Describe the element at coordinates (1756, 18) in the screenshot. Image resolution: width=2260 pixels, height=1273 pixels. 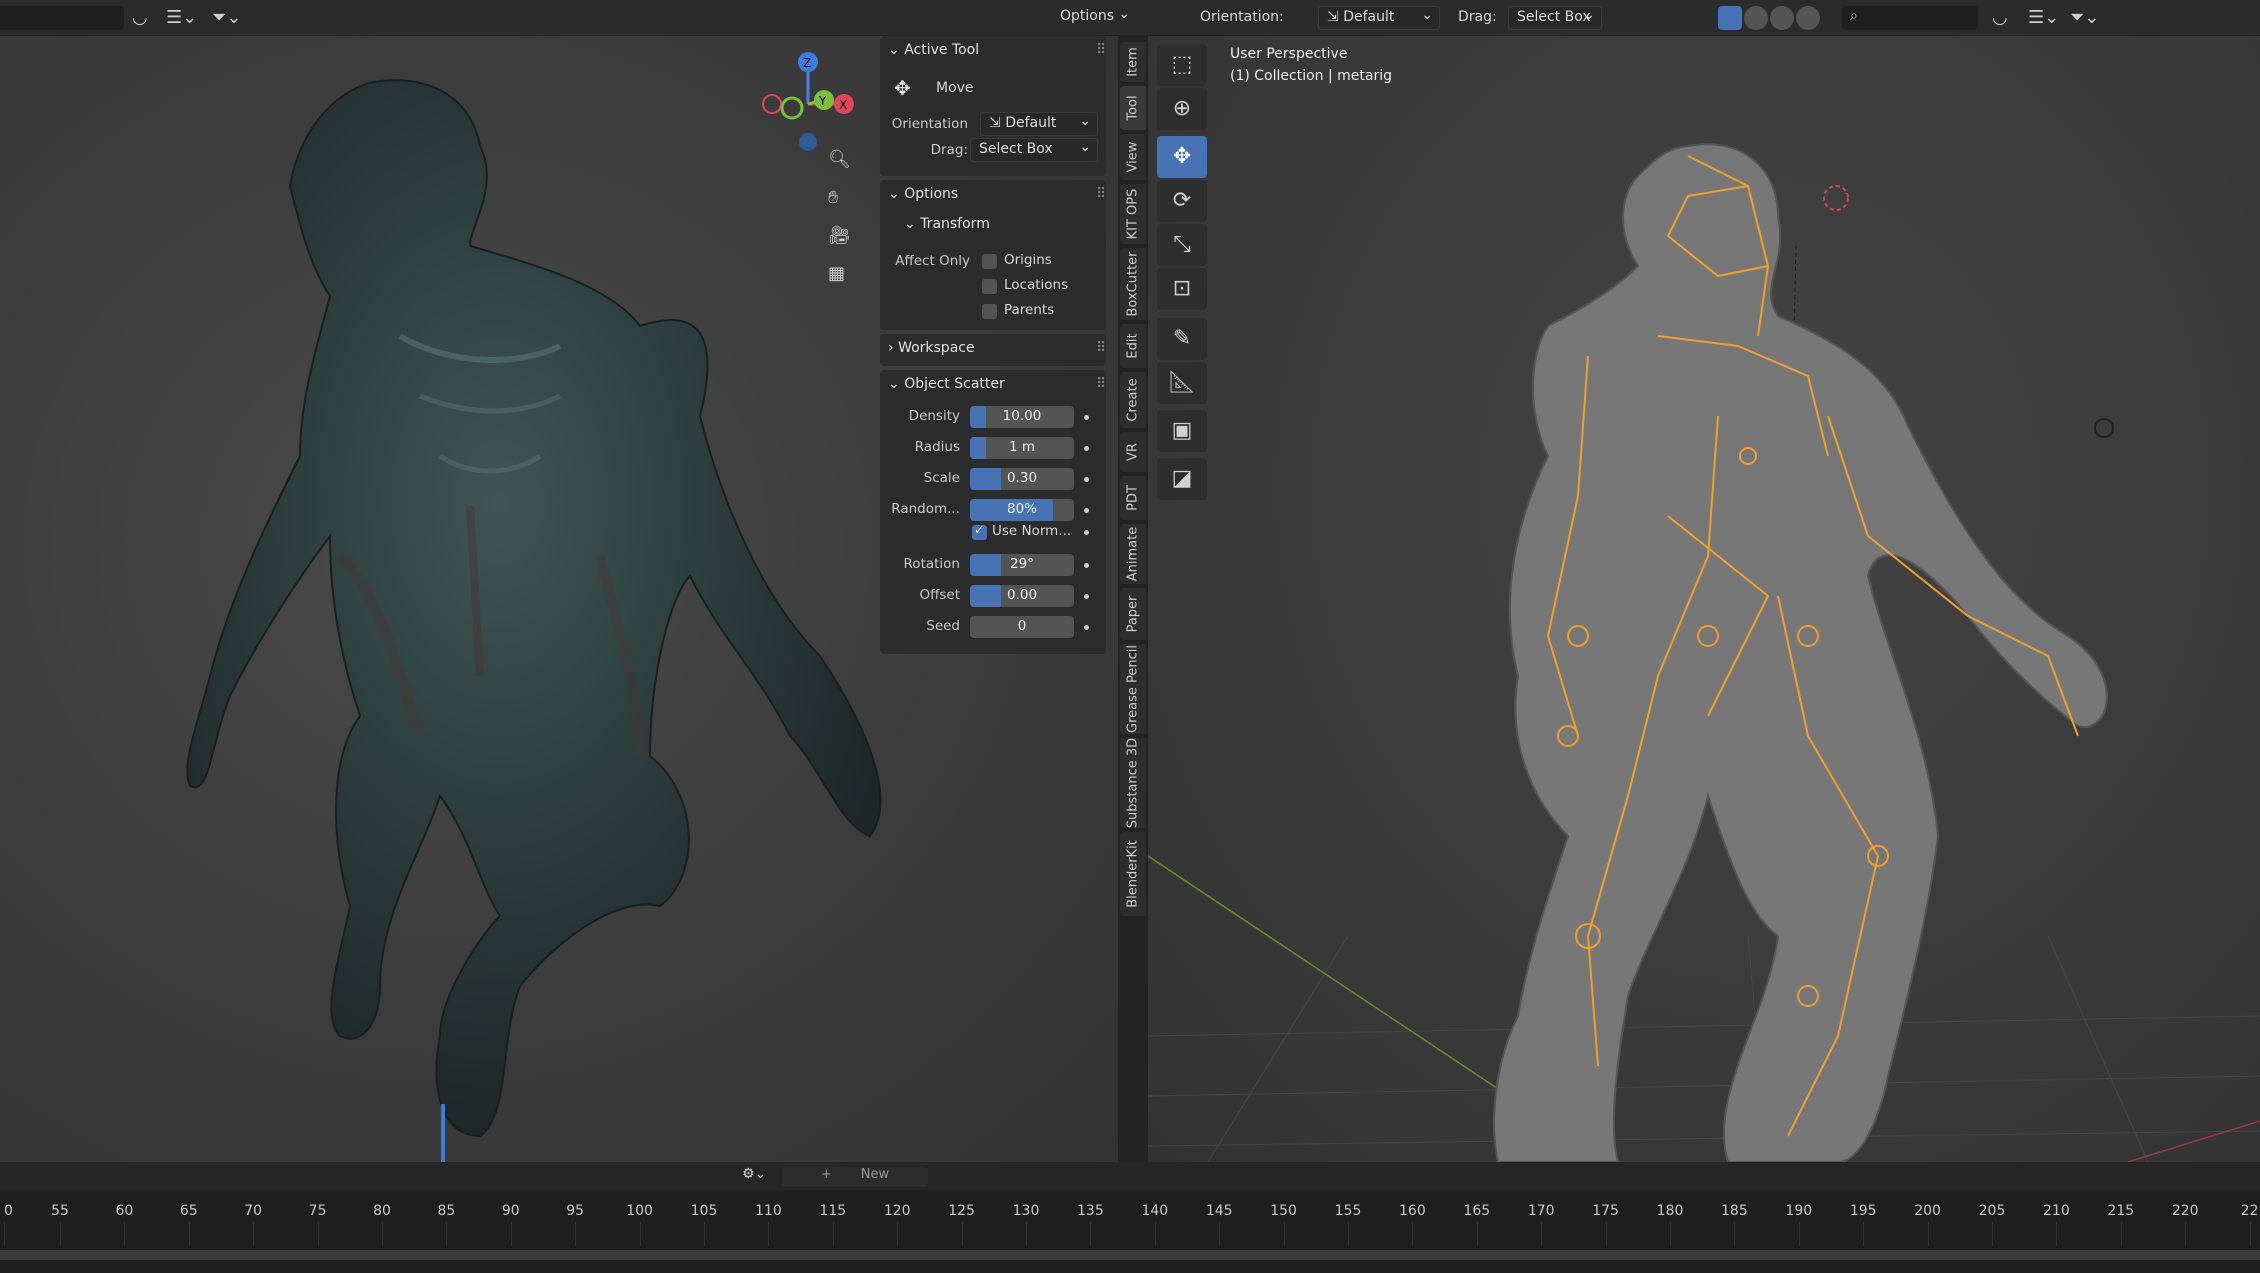
I see `material-shading-icon` at that location.